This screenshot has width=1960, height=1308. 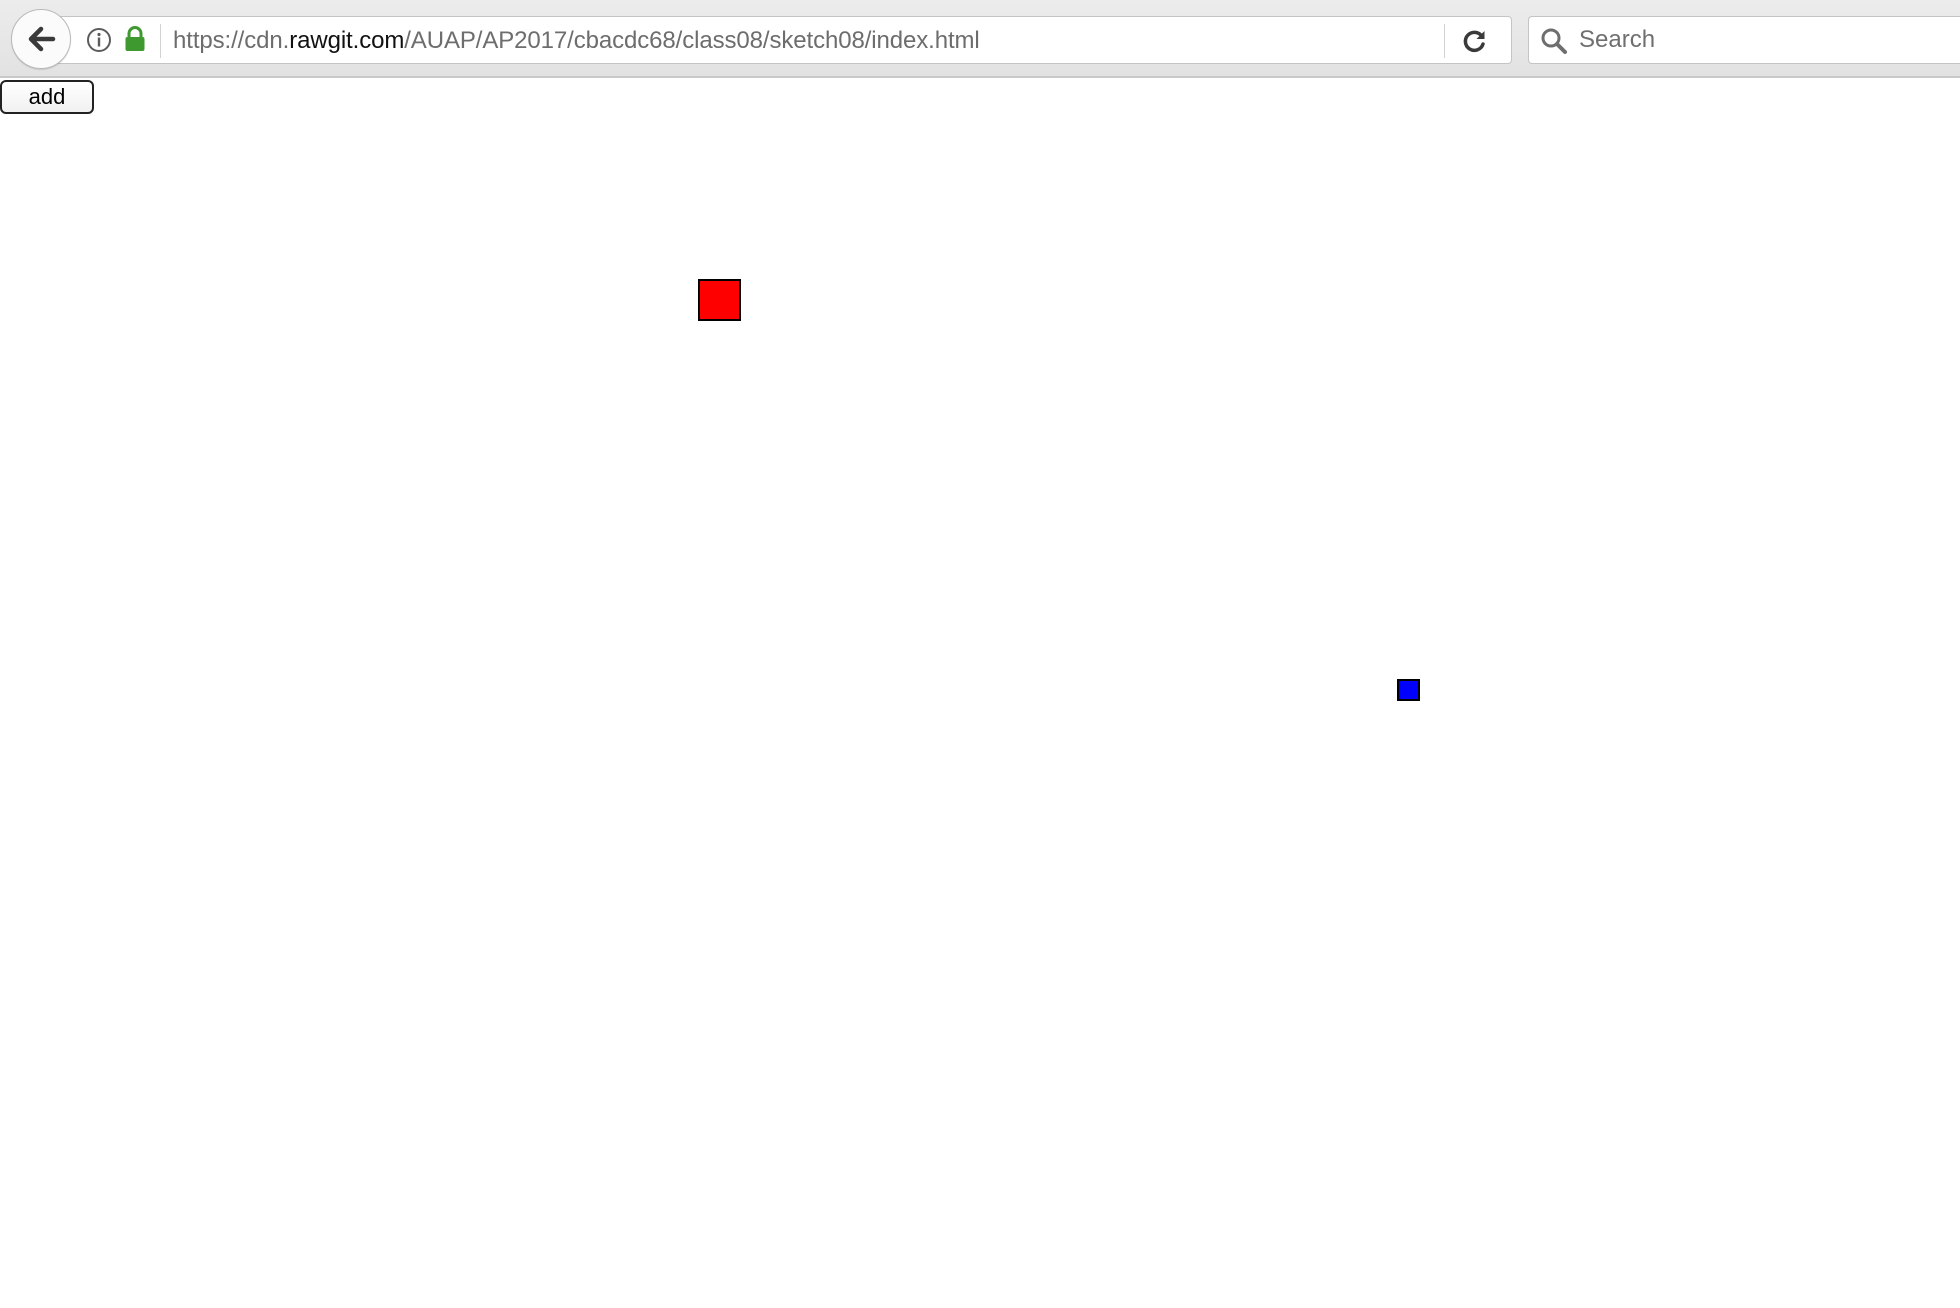 I want to click on red-square, so click(x=719, y=300).